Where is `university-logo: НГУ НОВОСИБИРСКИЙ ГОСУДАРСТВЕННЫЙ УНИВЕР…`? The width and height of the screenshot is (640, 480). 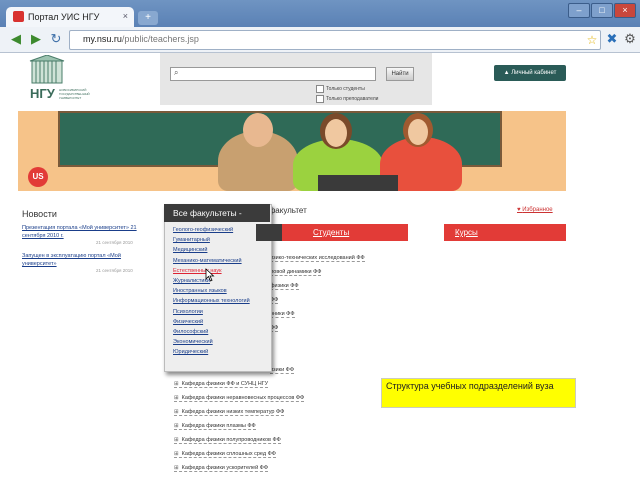 university-logo: НГУ НОВОСИБИРСКИЙ ГОСУДАРСТВЕННЫЙ УНИВЕР… is located at coordinates (59, 79).